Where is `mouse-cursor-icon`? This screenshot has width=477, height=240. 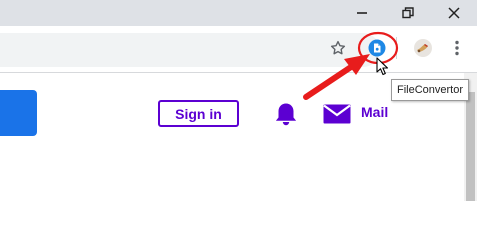
mouse-cursor-icon is located at coordinates (382, 66).